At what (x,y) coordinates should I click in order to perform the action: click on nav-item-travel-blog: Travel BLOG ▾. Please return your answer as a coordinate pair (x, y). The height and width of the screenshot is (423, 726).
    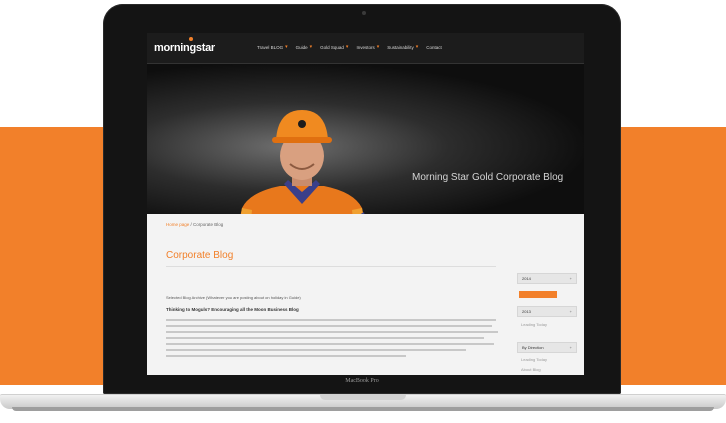
    Looking at the image, I should click on (272, 47).